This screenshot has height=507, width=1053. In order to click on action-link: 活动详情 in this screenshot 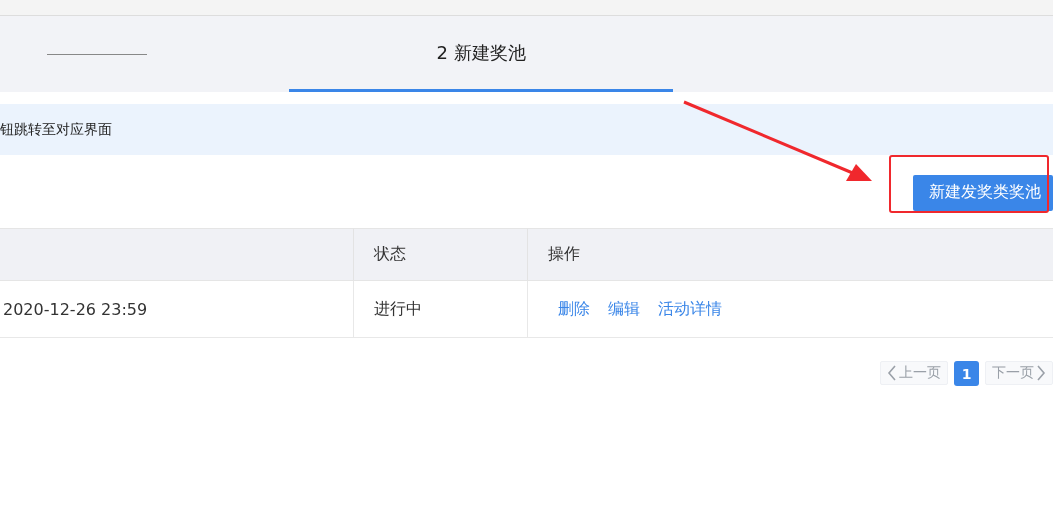, I will do `click(690, 309)`.